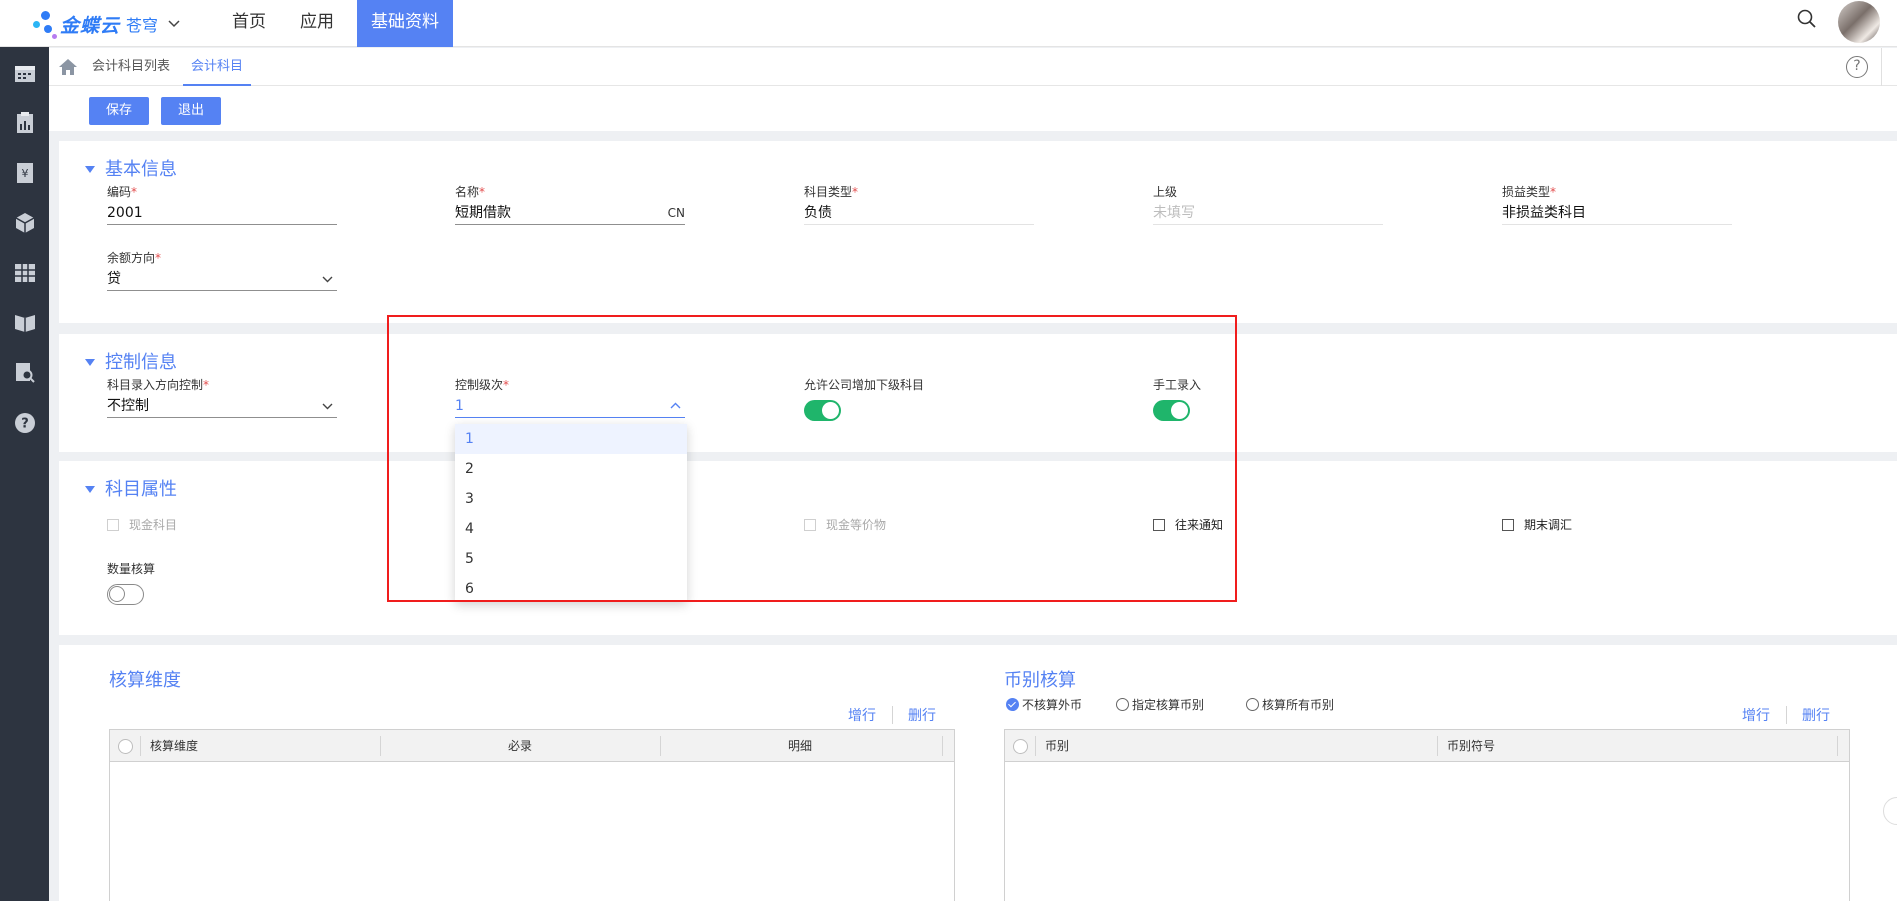 The width and height of the screenshot is (1897, 901). What do you see at coordinates (174, 746) in the screenshot?
I see `column-header: 核算维度` at bounding box center [174, 746].